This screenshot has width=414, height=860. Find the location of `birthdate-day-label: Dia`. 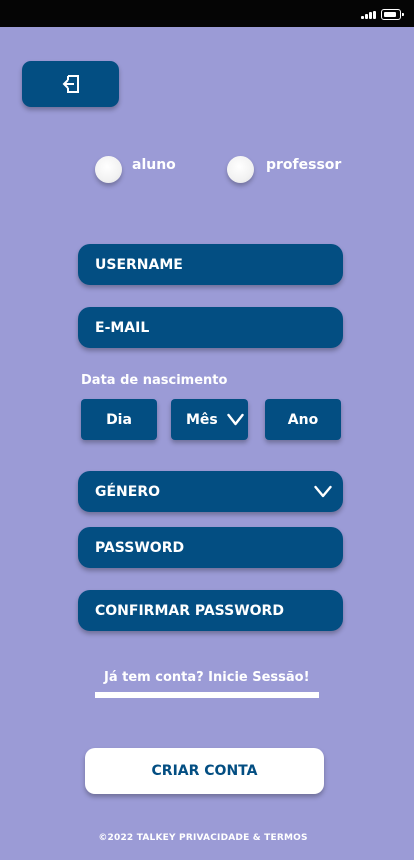

birthdate-day-label: Dia is located at coordinates (119, 419).